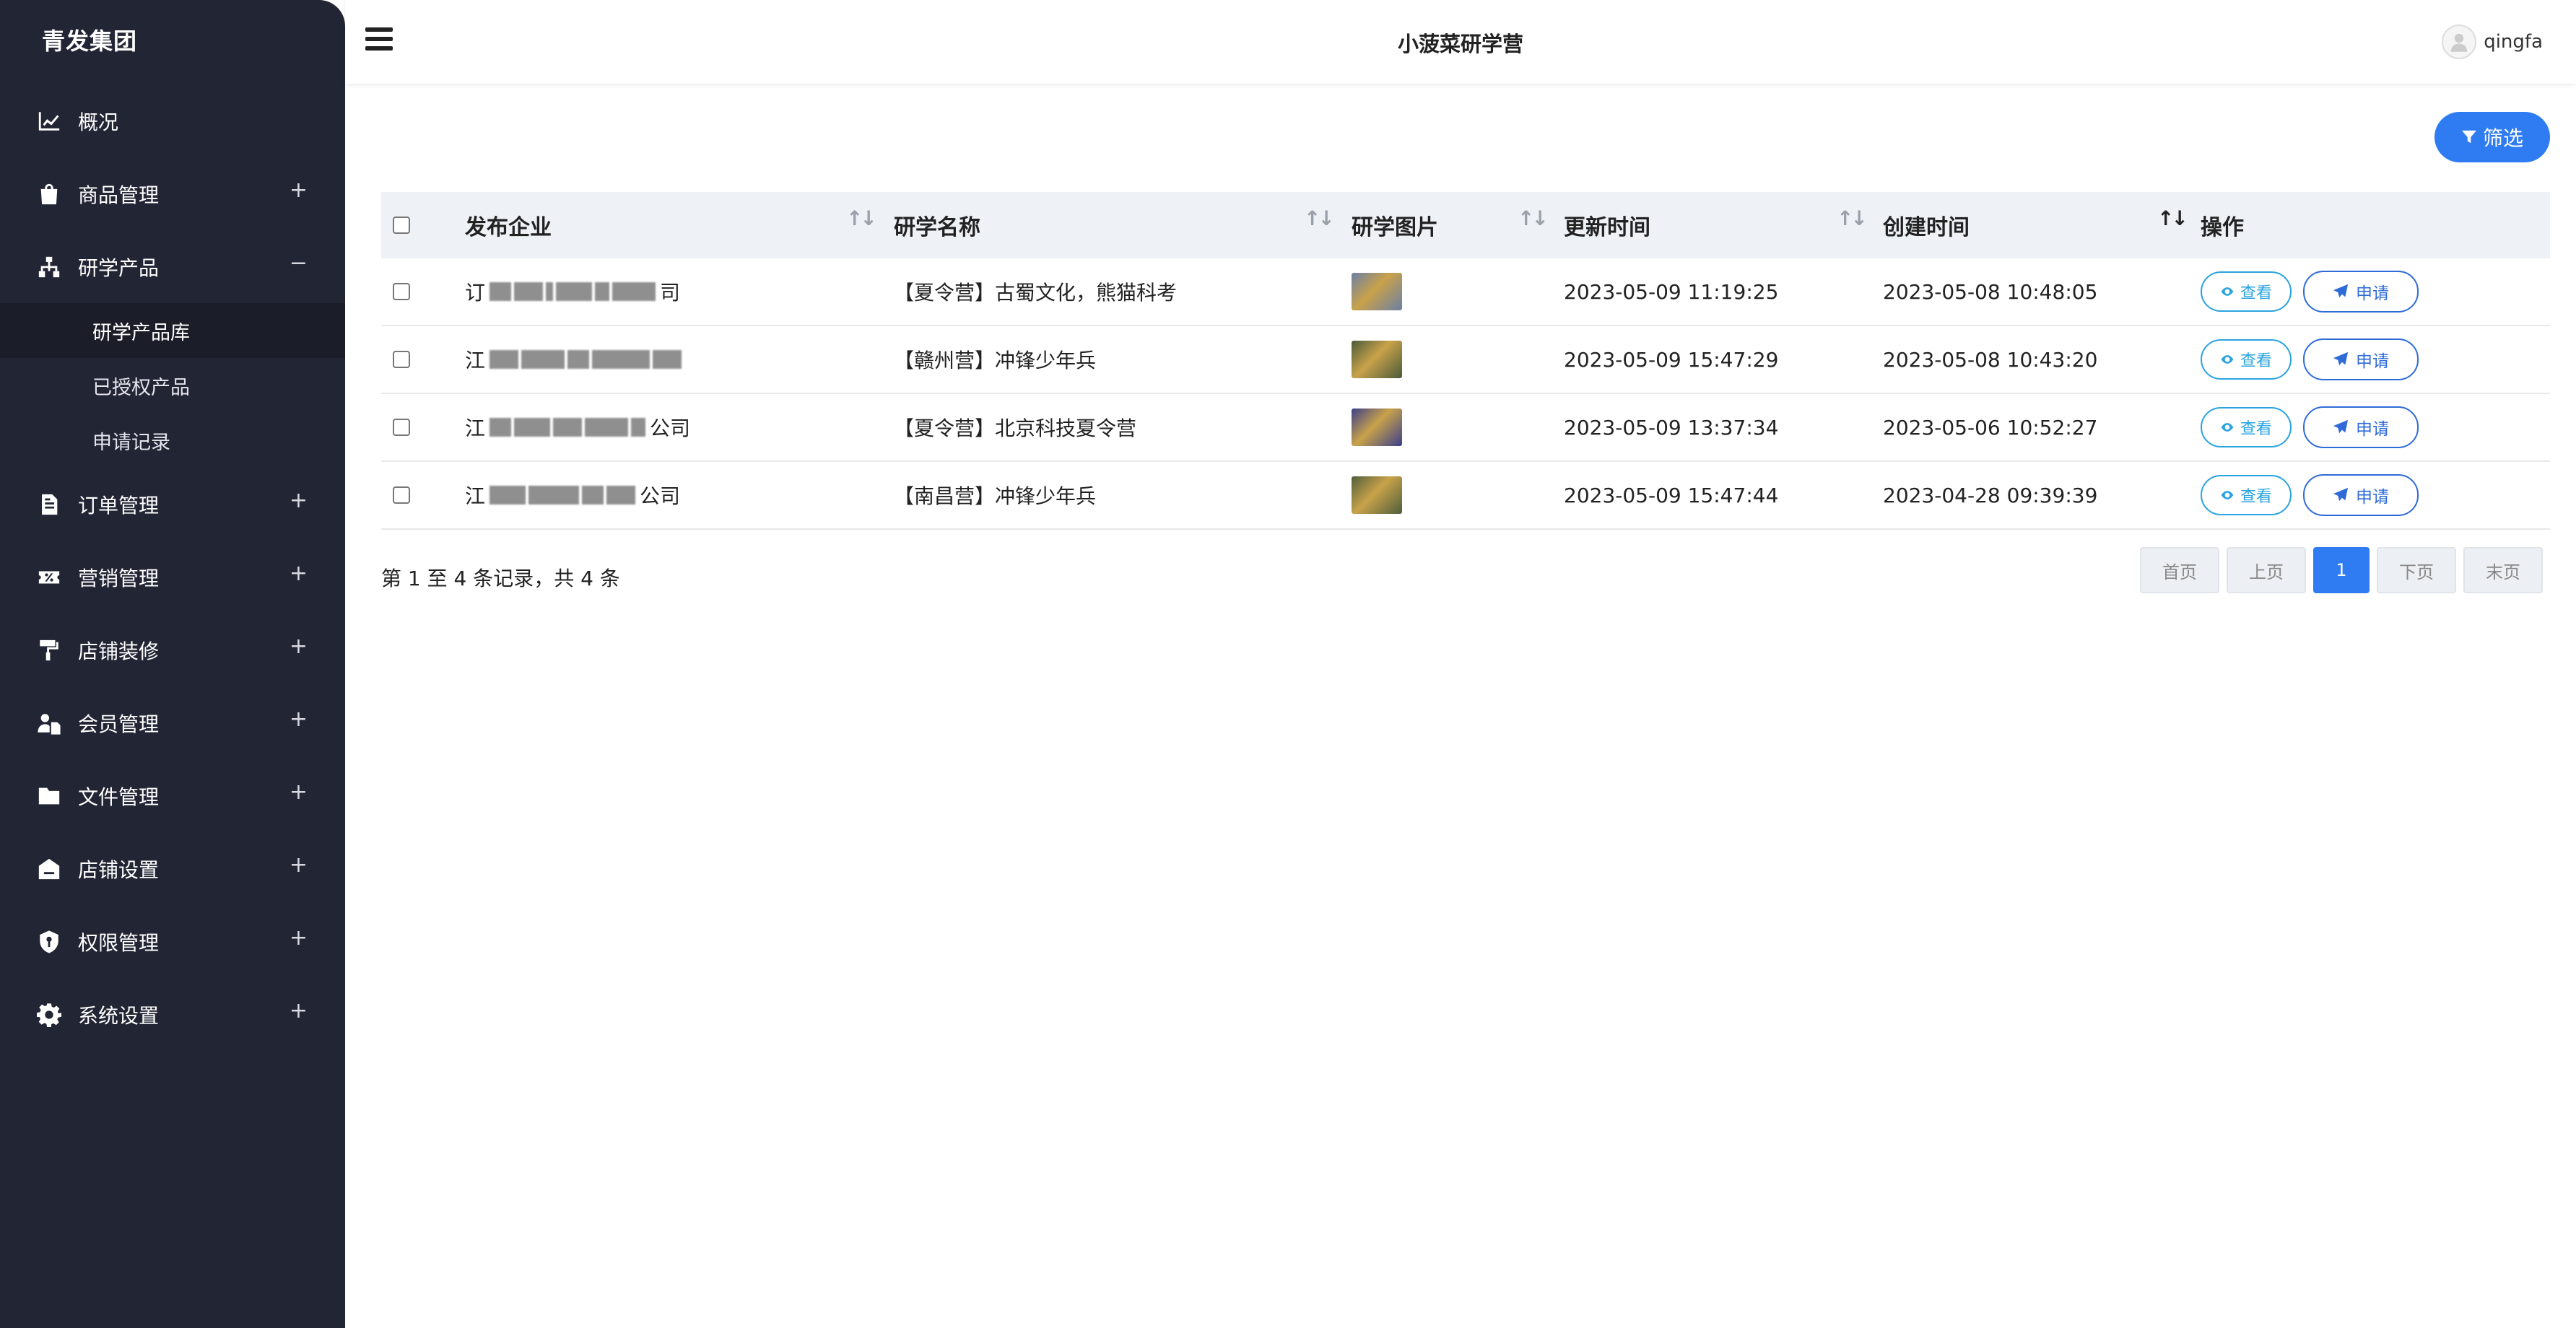  What do you see at coordinates (500, 578) in the screenshot?
I see `record-summary: 第 1 至 4 条记录，共 4 条` at bounding box center [500, 578].